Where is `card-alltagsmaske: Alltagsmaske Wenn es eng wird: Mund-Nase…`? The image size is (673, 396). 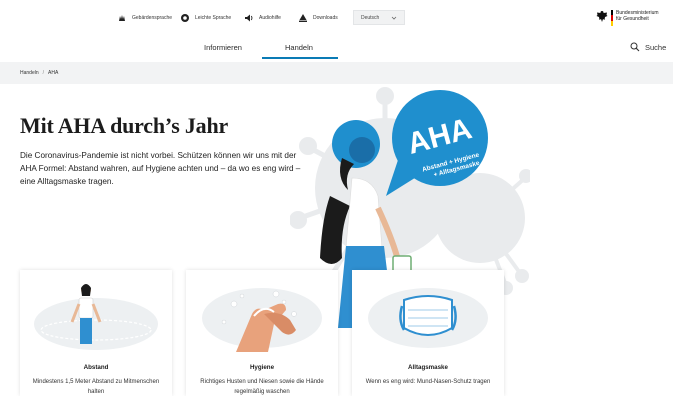
card-alltagsmaske: Alltagsmaske Wenn es eng wird: Mund-Nase… is located at coordinates (428, 333).